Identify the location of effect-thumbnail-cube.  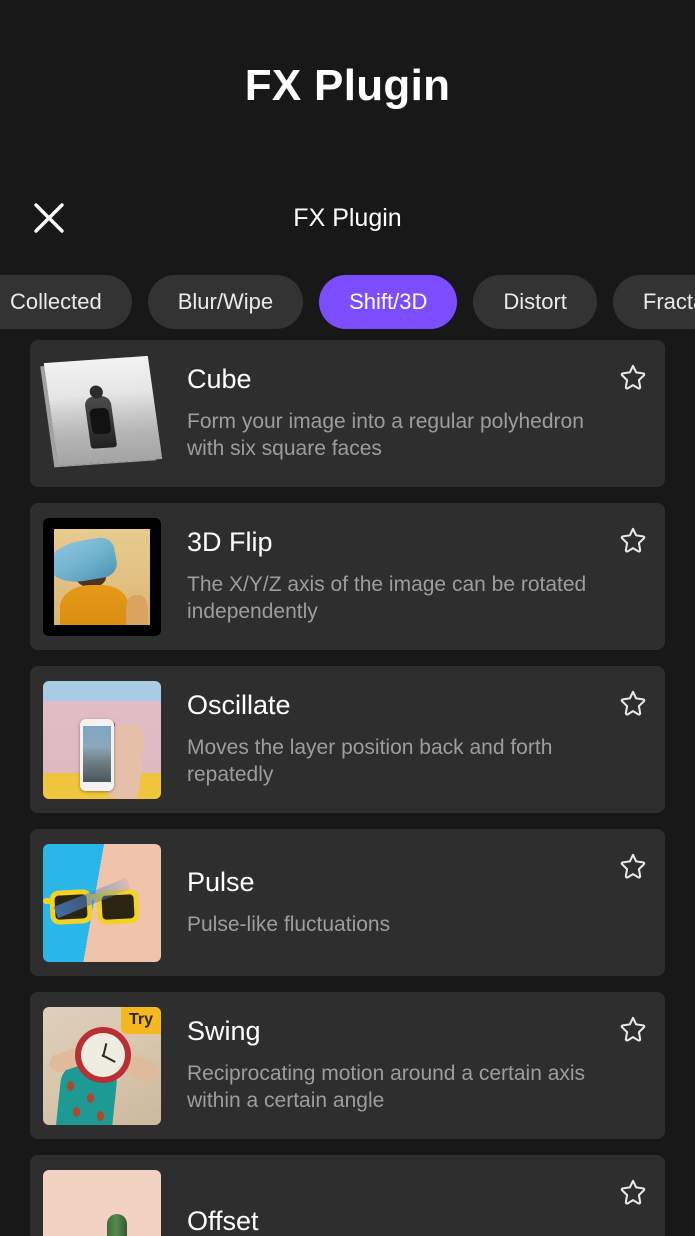
(103, 414).